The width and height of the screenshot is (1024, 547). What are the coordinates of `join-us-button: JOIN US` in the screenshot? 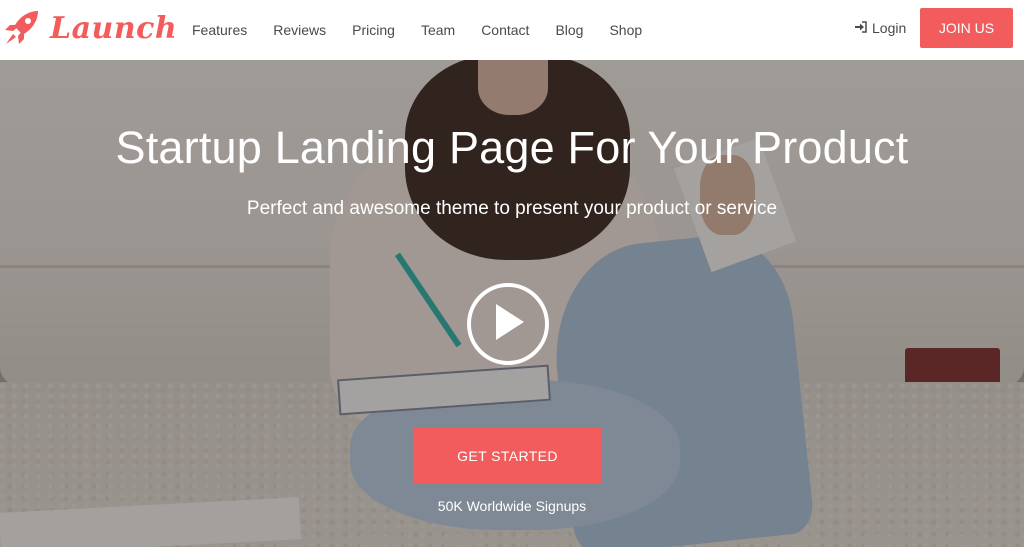 It's located at (966, 28).